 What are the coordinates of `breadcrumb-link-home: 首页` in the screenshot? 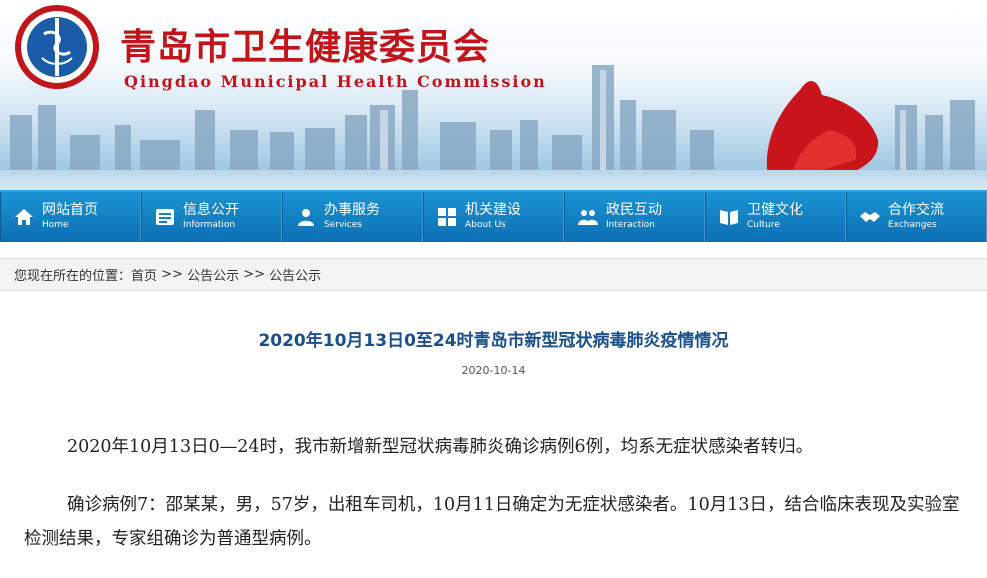 It's located at (144, 274).